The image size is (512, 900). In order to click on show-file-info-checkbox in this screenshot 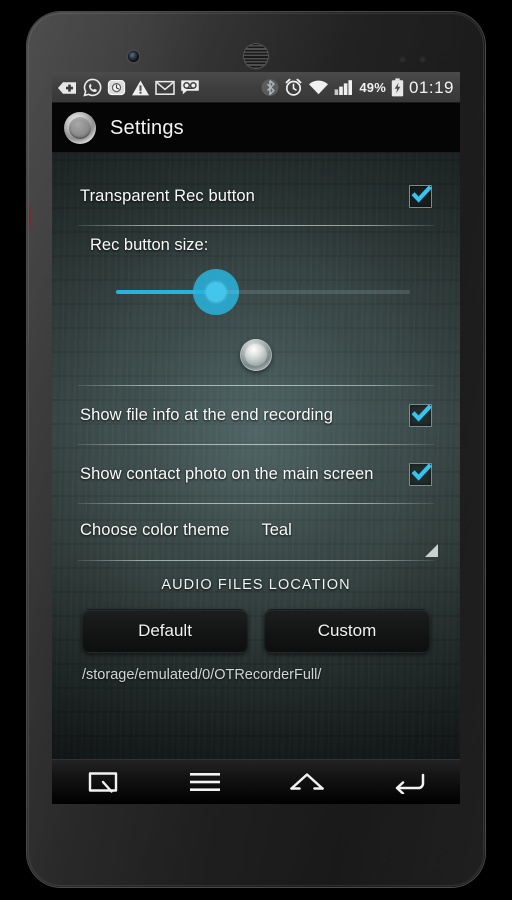, I will do `click(420, 415)`.